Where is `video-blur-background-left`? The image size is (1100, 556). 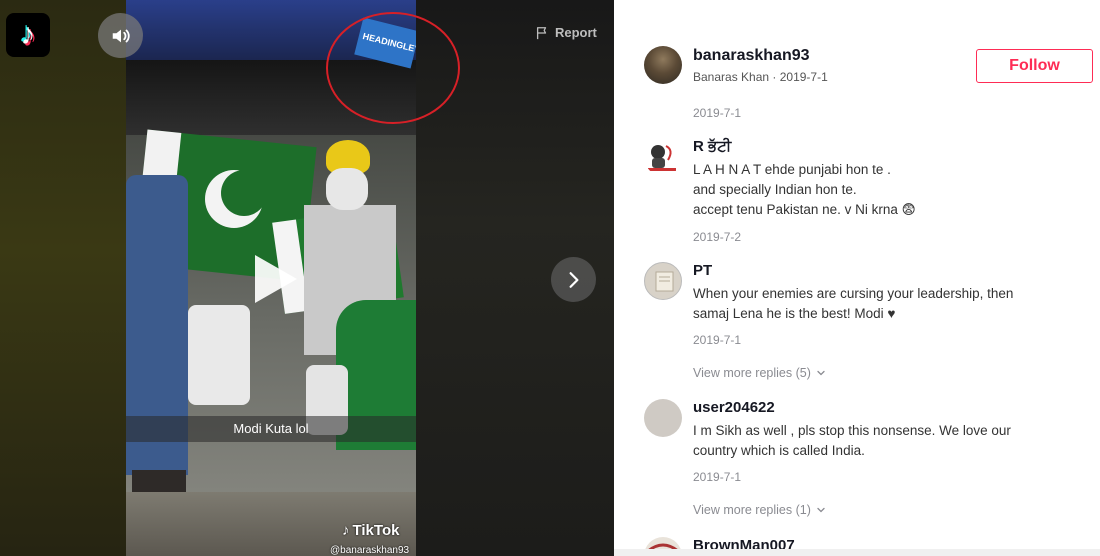 video-blur-background-left is located at coordinates (63, 278).